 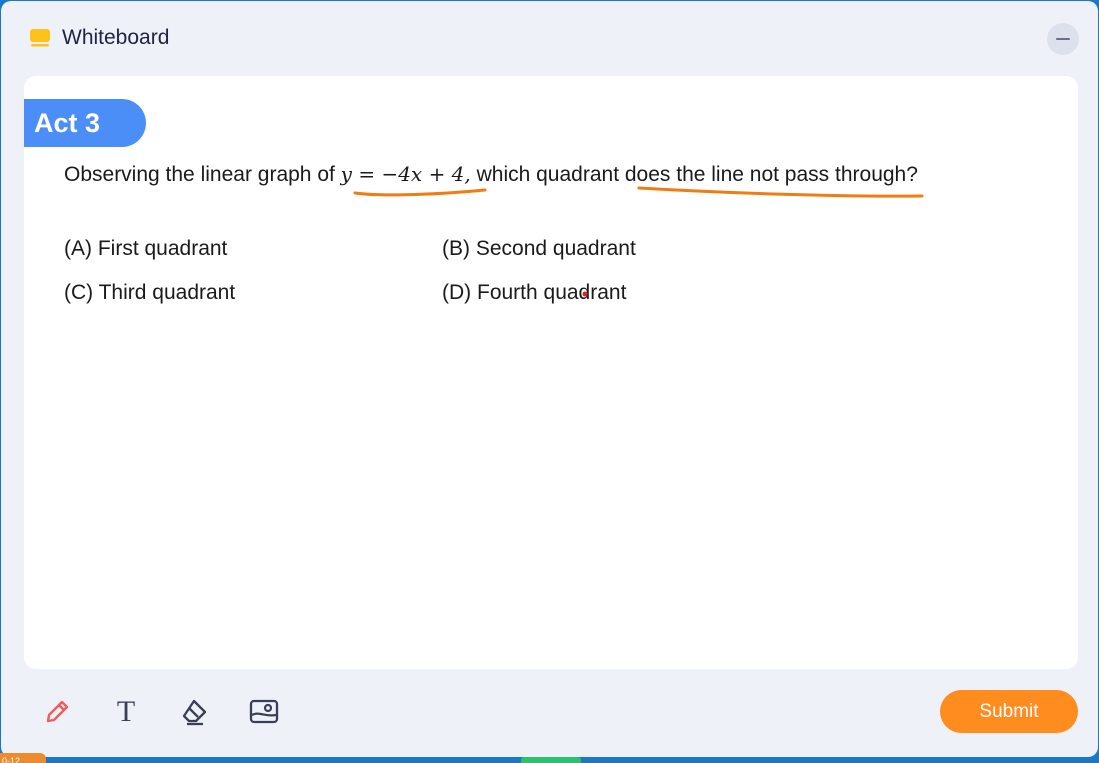 I want to click on option-d: (D) Fourth quadrant, so click(x=534, y=293).